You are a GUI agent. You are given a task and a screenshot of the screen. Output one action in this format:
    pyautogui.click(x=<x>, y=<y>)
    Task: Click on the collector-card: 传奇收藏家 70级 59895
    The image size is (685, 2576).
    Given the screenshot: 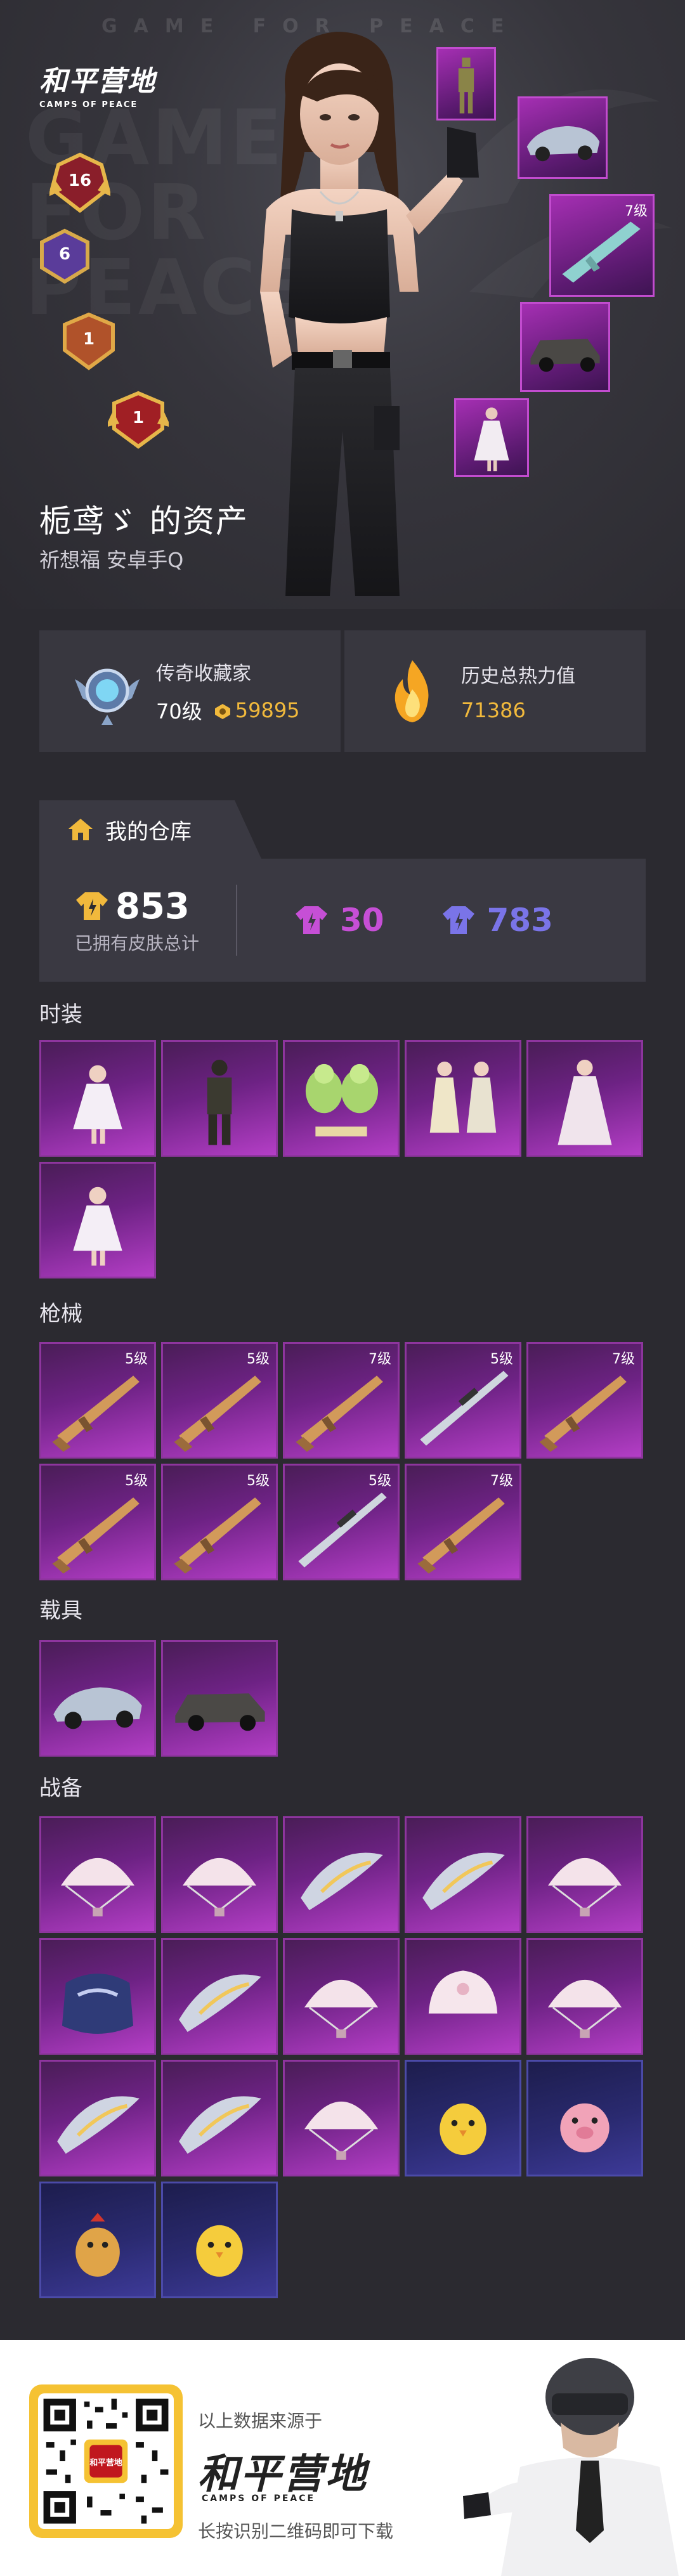 What is the action you would take?
    pyautogui.click(x=190, y=691)
    